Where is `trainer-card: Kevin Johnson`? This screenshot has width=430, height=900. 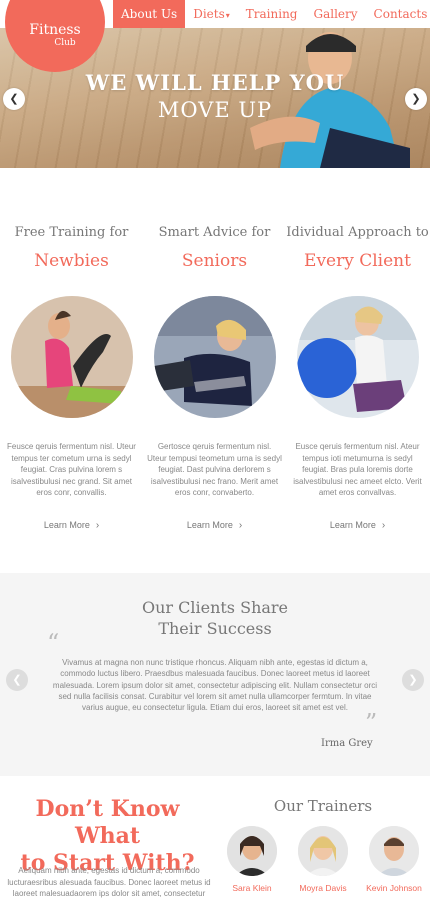
trainer-card: Kevin Johnson is located at coordinates (394, 859).